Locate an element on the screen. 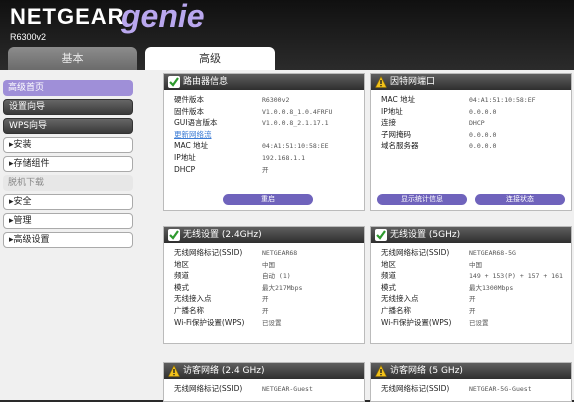  sidebar-item: 脱机下载 is located at coordinates (68, 183).